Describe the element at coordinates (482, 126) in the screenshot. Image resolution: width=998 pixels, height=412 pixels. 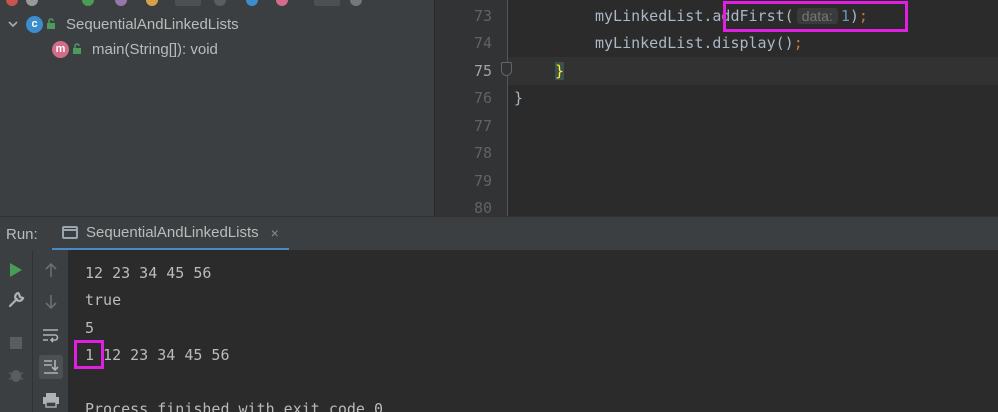
I see `line-number: 77` at that location.